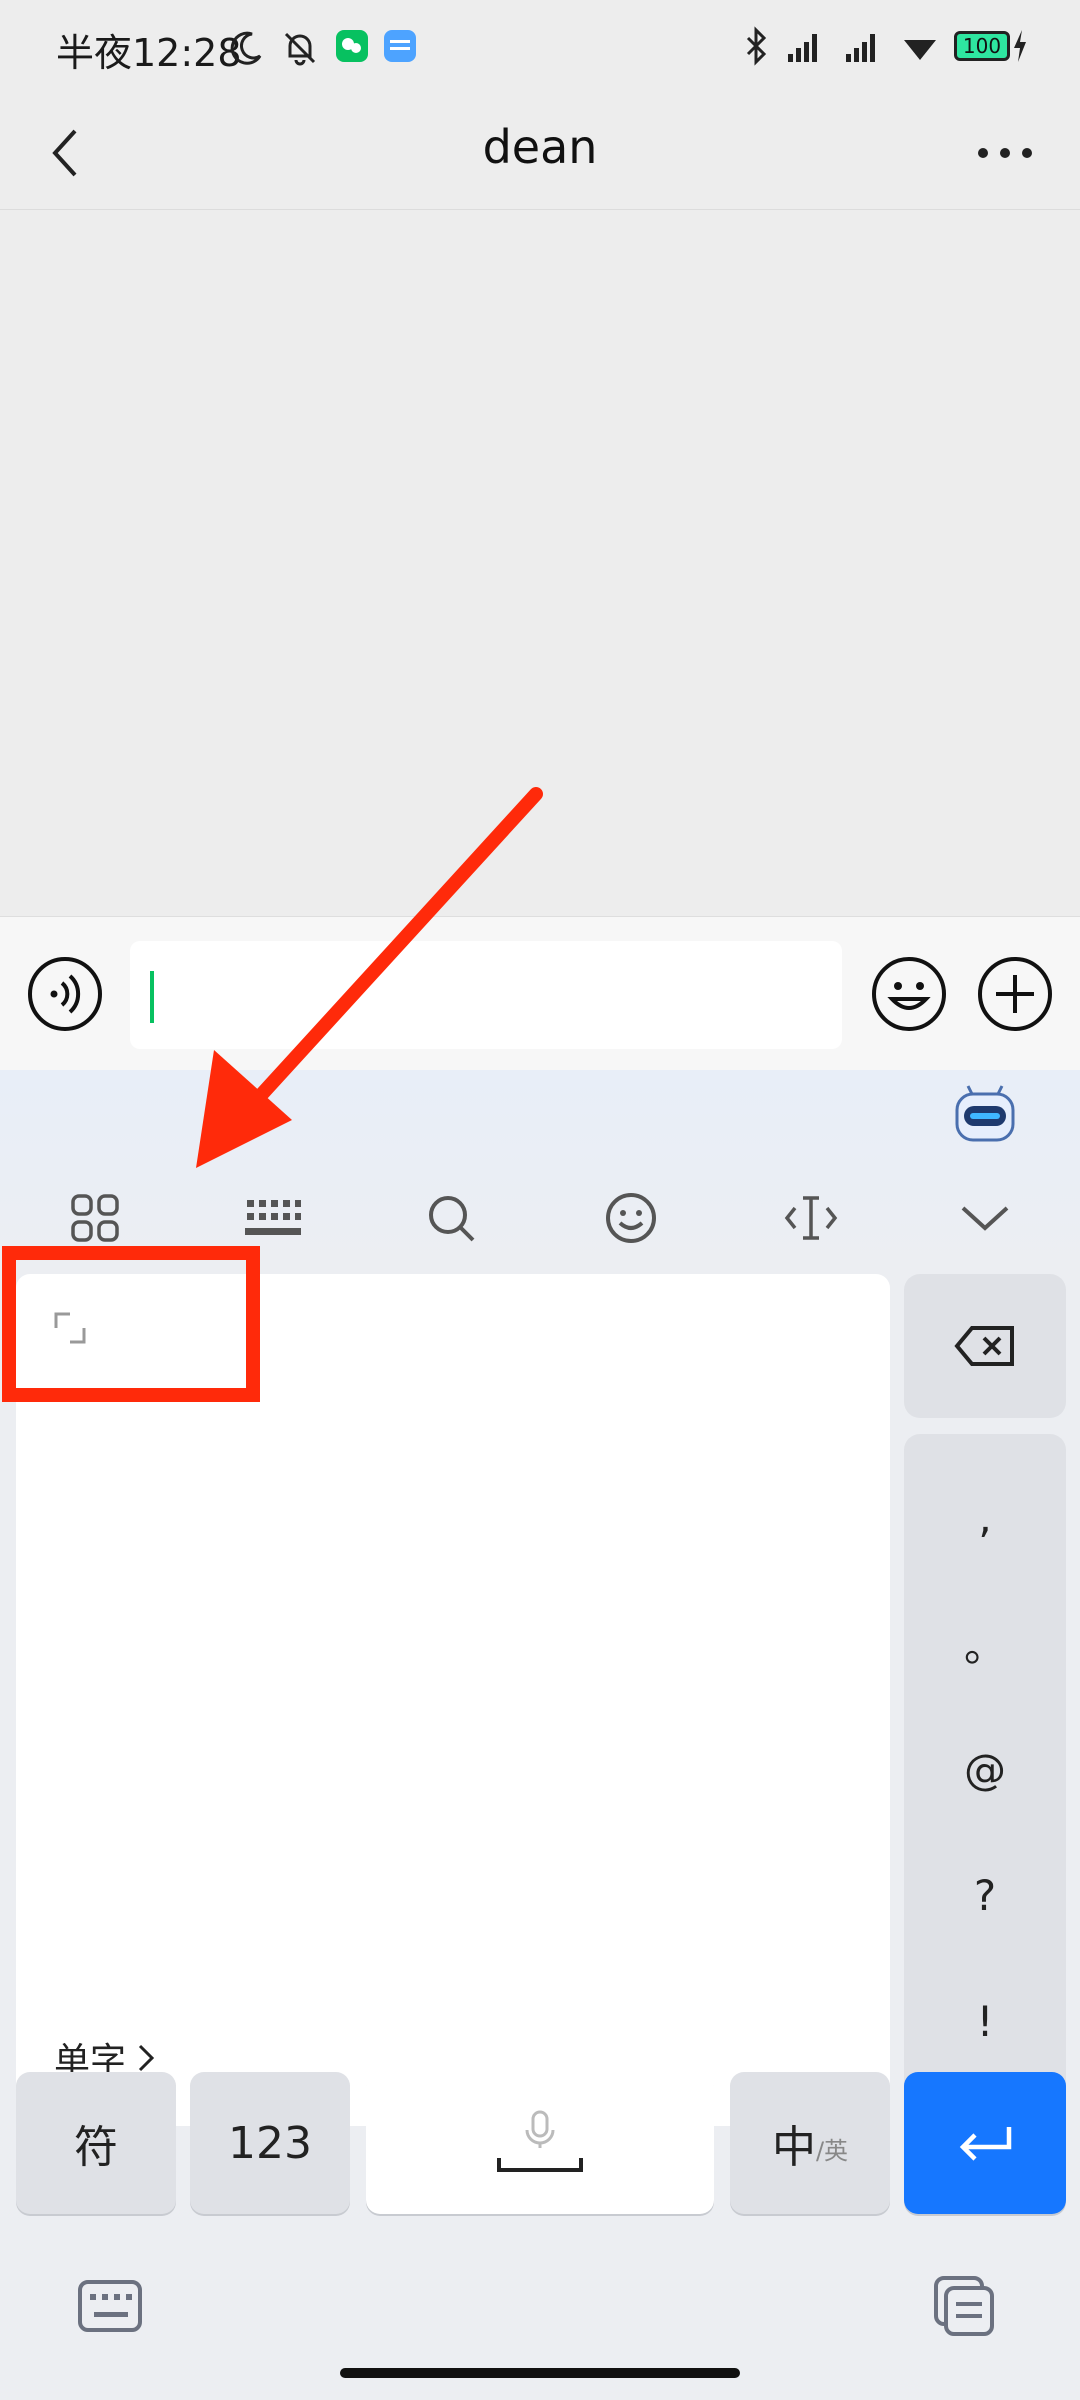  Describe the element at coordinates (270, 2143) in the screenshot. I see `numbers-key: 123` at that location.